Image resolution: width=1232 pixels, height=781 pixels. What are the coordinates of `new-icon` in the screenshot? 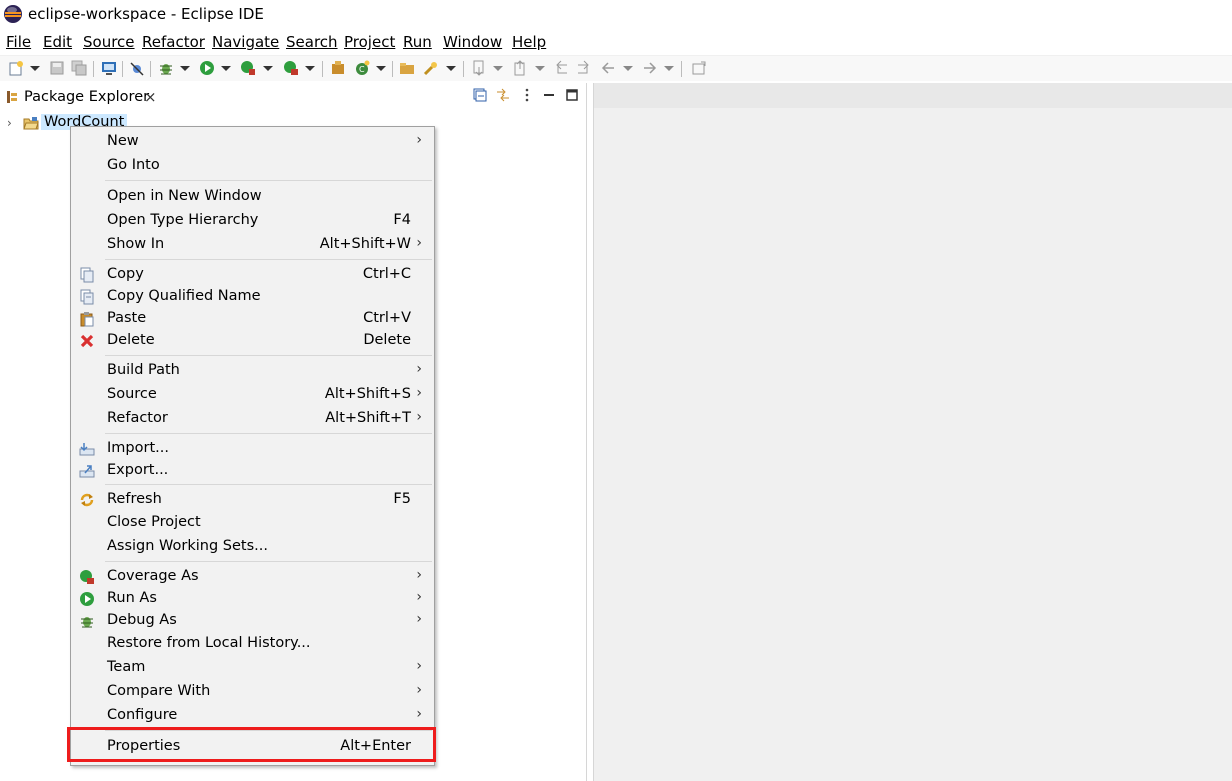 It's located at (16, 68).